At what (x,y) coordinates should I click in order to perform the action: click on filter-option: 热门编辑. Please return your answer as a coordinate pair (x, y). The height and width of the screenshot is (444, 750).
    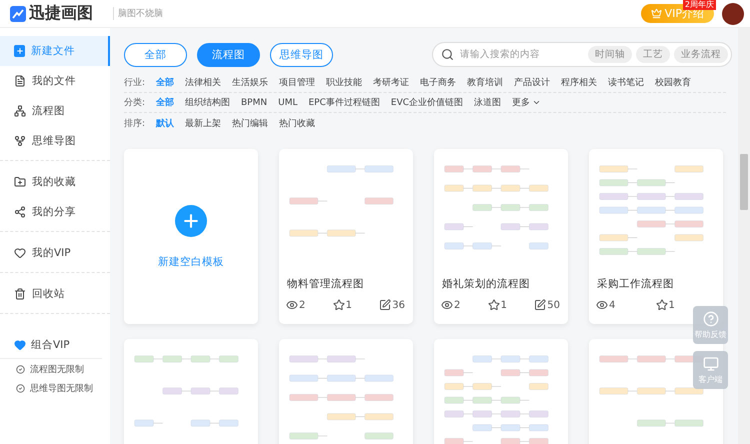
    Looking at the image, I should click on (250, 123).